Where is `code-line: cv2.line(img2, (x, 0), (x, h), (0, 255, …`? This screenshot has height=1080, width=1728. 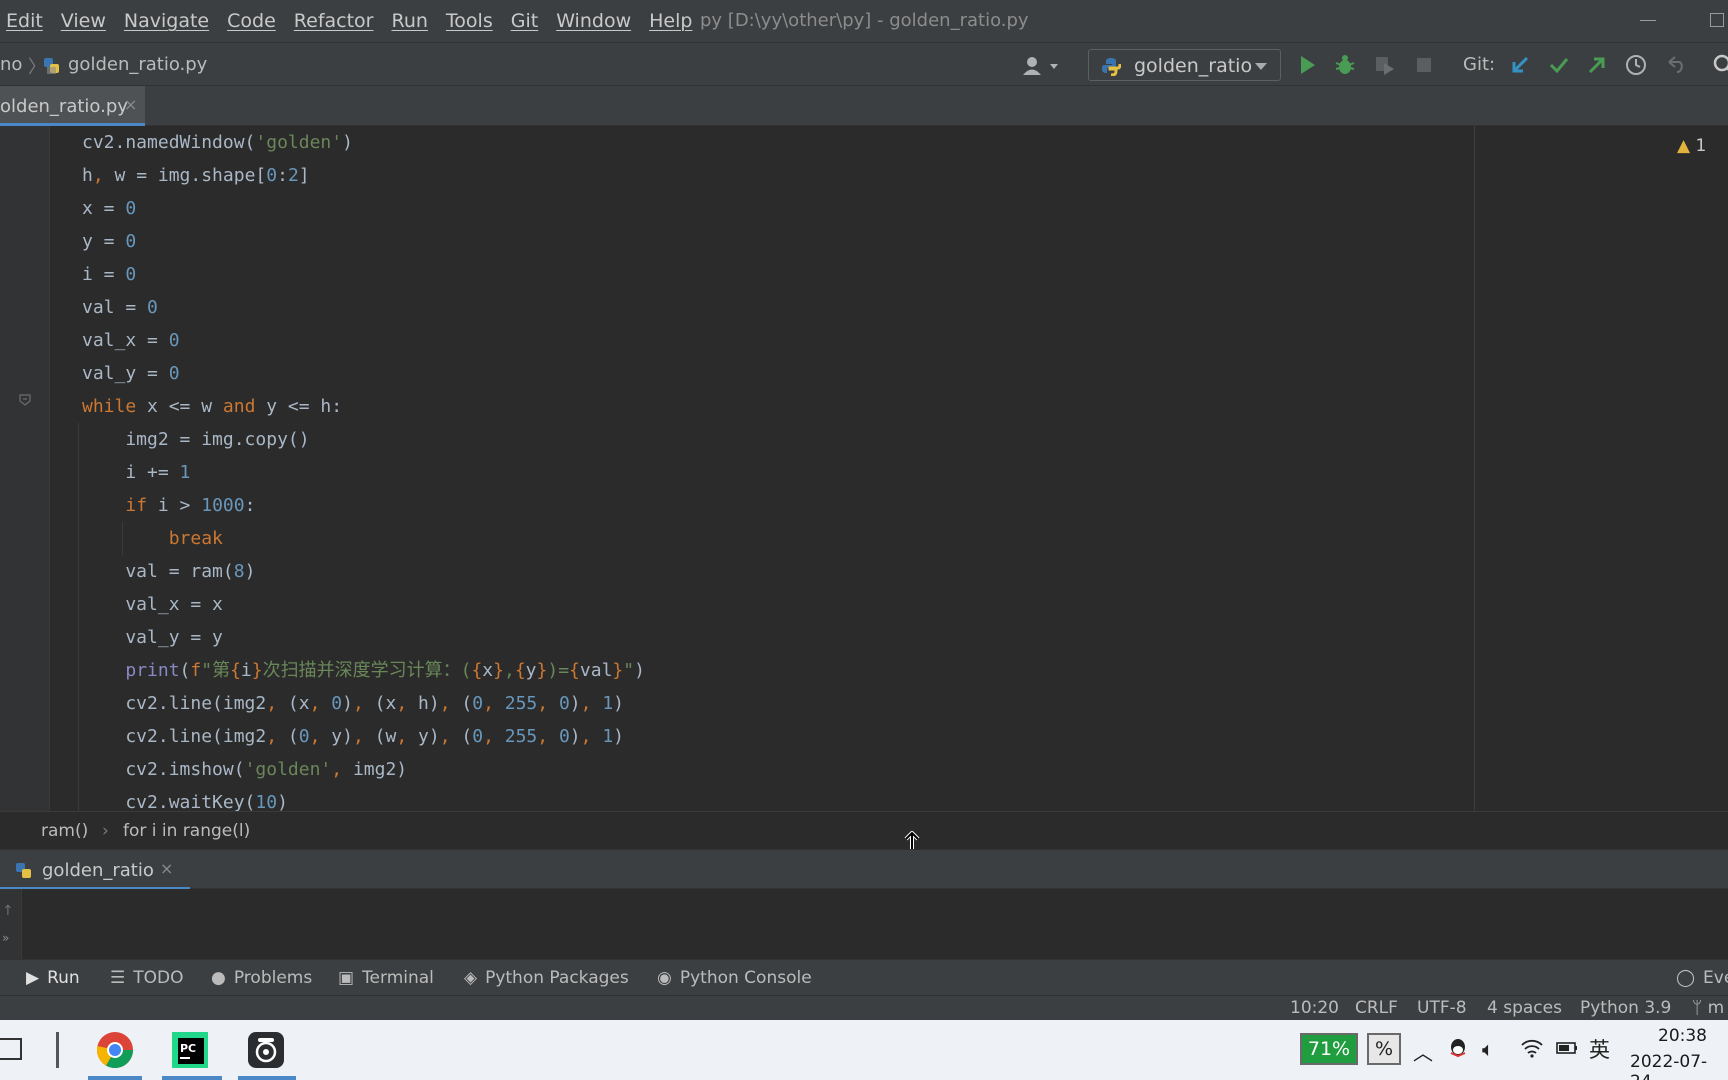
code-line: cv2.line(img2, (x, 0), (x, h), (0, 255, … is located at coordinates (361, 703).